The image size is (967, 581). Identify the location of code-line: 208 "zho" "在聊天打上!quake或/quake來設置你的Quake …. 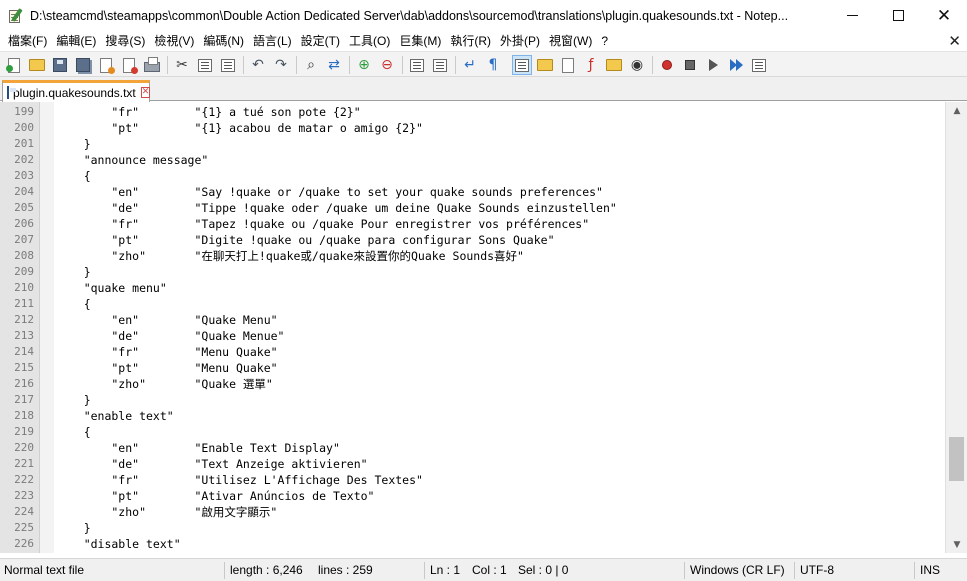
(472, 256).